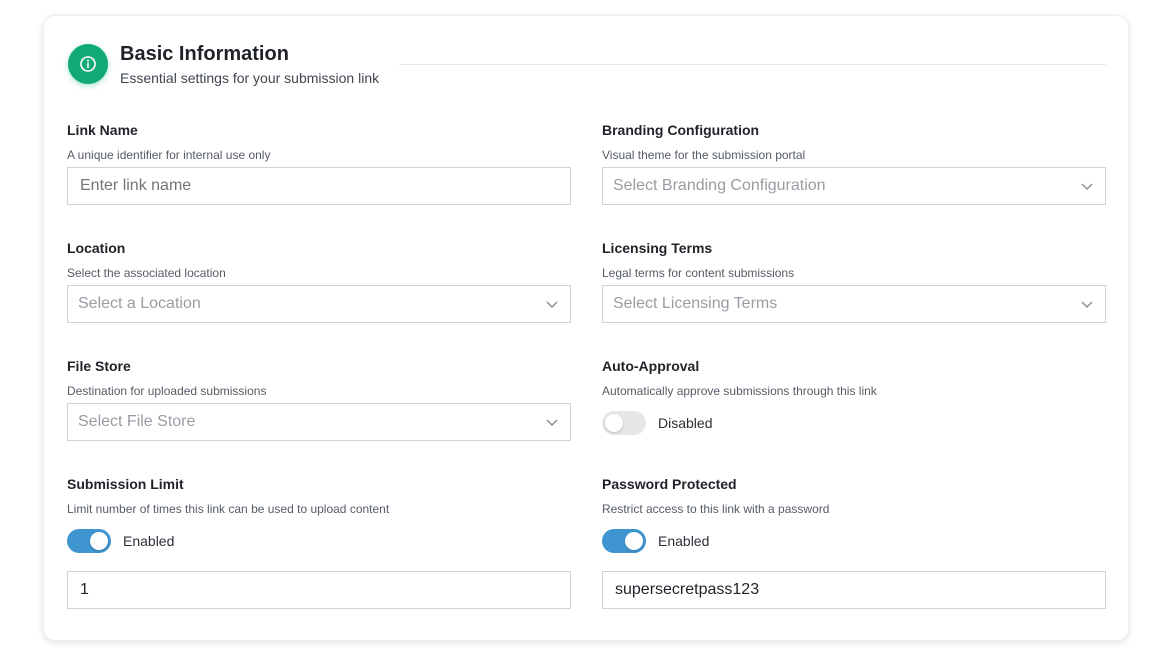 The height and width of the screenshot is (666, 1173). Describe the element at coordinates (752, 64) in the screenshot. I see `header-divider` at that location.